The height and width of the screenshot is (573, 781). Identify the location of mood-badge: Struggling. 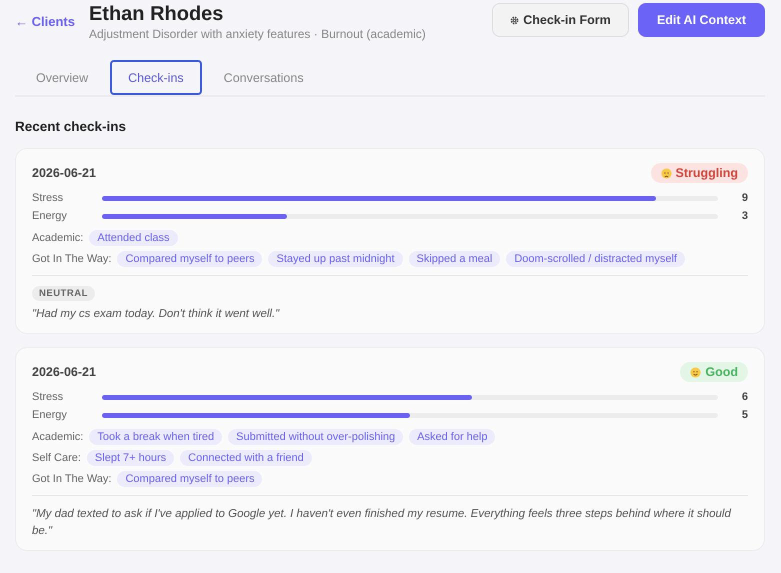
(699, 173).